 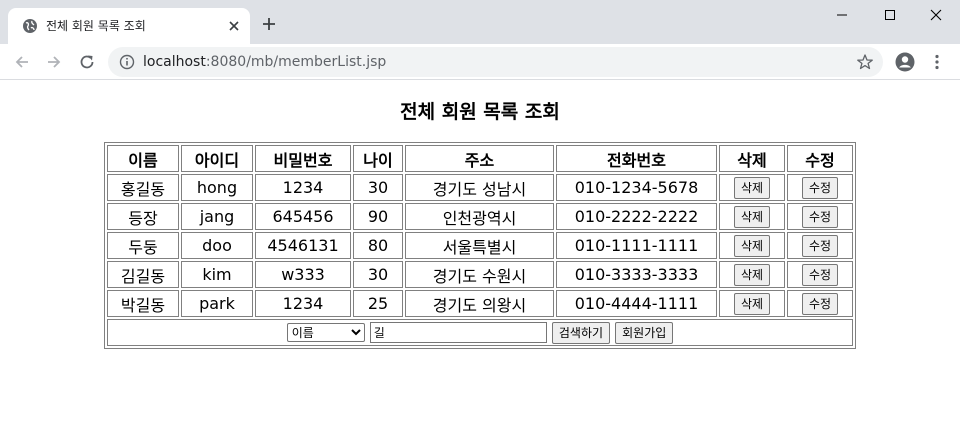 What do you see at coordinates (480, 112) in the screenshot?
I see `page-title: 전체 회원 목록 조회` at bounding box center [480, 112].